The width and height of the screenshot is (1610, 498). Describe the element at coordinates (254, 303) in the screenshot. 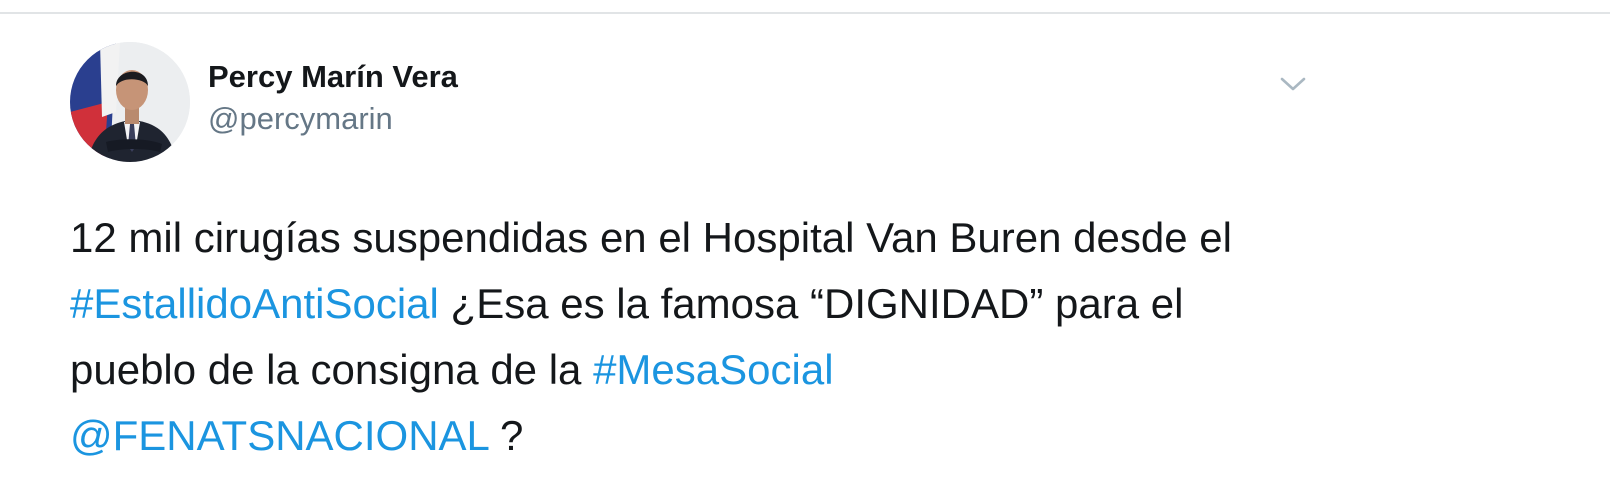

I see `hashtag-estallidoantisocial: #EstallidoAntiSocial` at that location.